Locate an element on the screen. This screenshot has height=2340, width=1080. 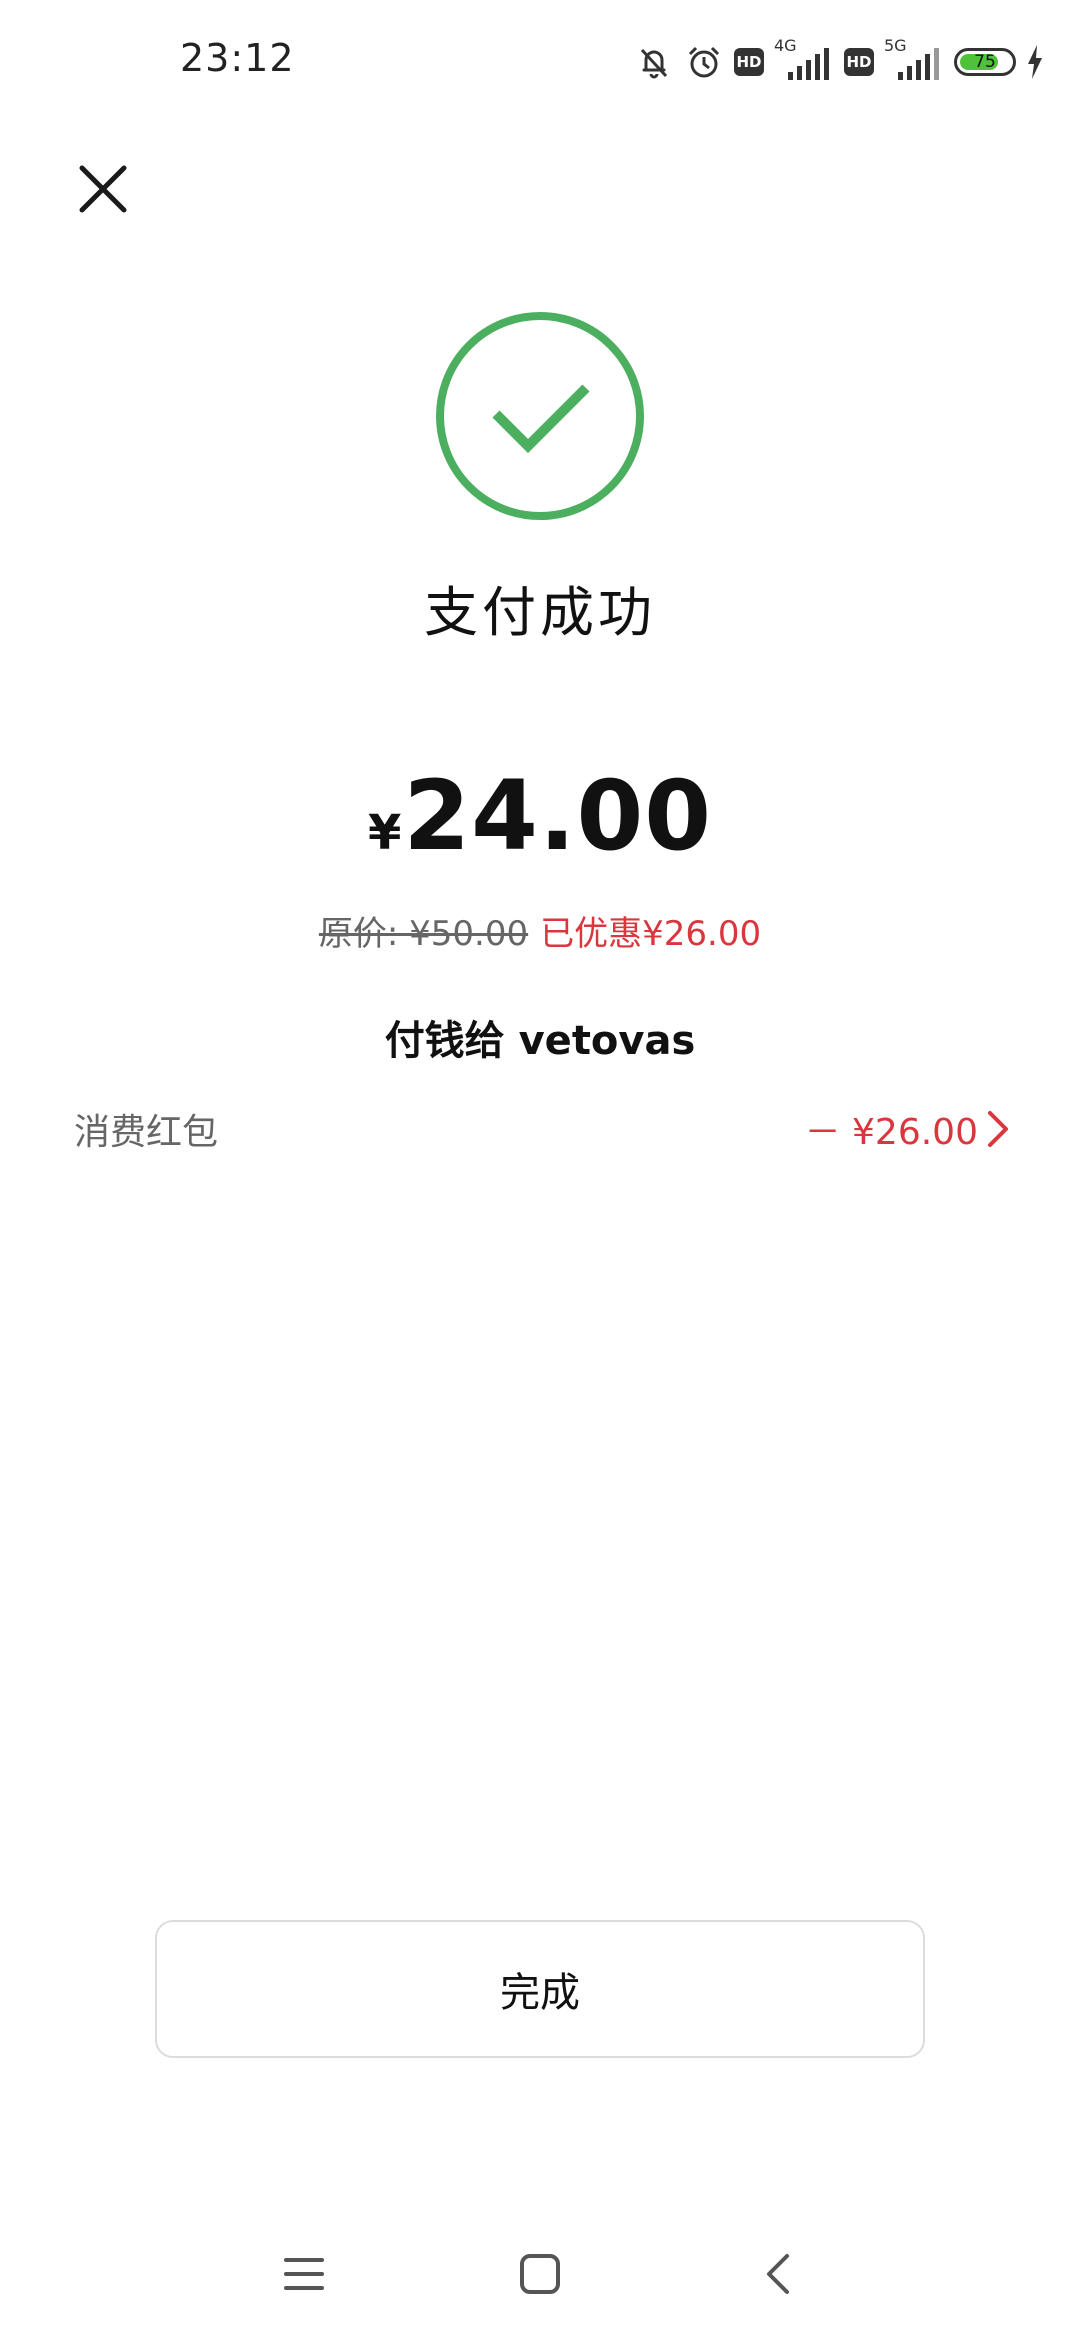
alarm-icon is located at coordinates (704, 62).